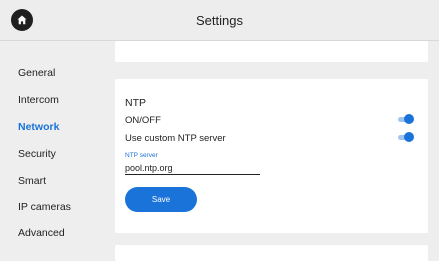 The height and width of the screenshot is (261, 439). What do you see at coordinates (36, 73) in the screenshot?
I see `sidebar-item-general: General` at bounding box center [36, 73].